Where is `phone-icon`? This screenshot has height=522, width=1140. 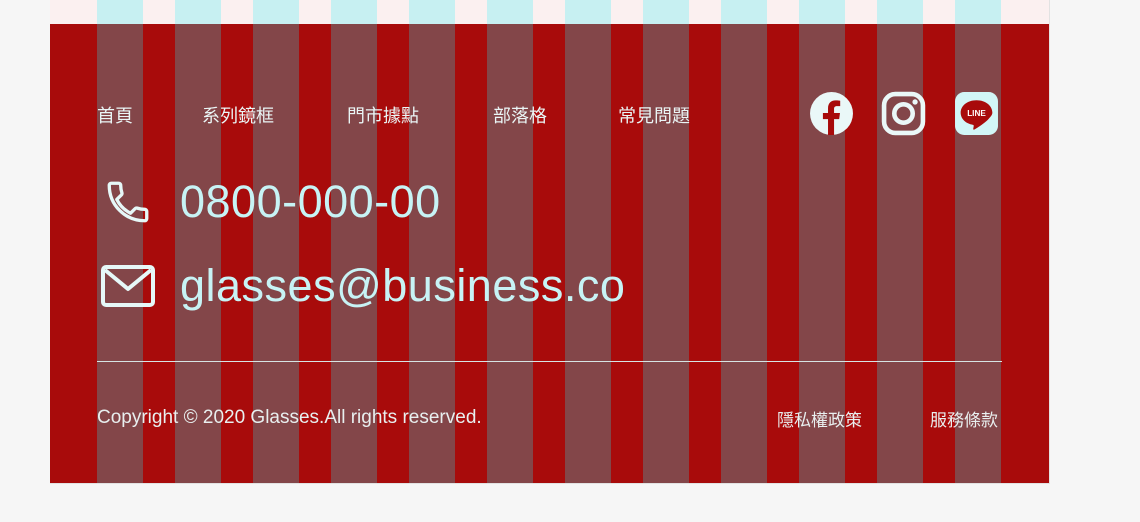
phone-icon is located at coordinates (128, 202).